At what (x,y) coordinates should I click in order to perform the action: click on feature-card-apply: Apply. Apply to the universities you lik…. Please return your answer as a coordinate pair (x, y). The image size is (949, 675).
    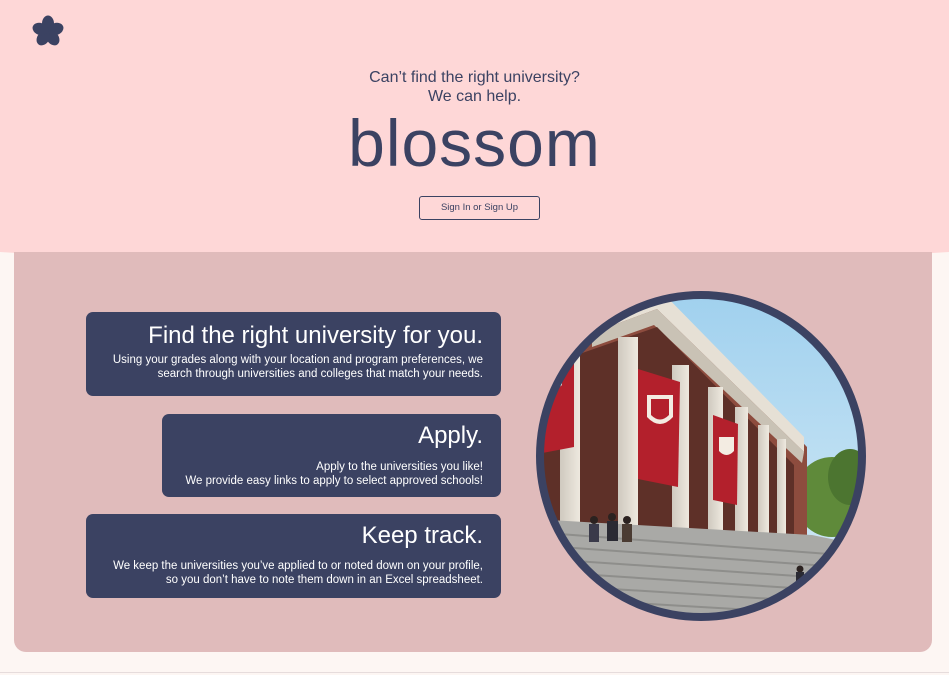
    Looking at the image, I should click on (331, 455).